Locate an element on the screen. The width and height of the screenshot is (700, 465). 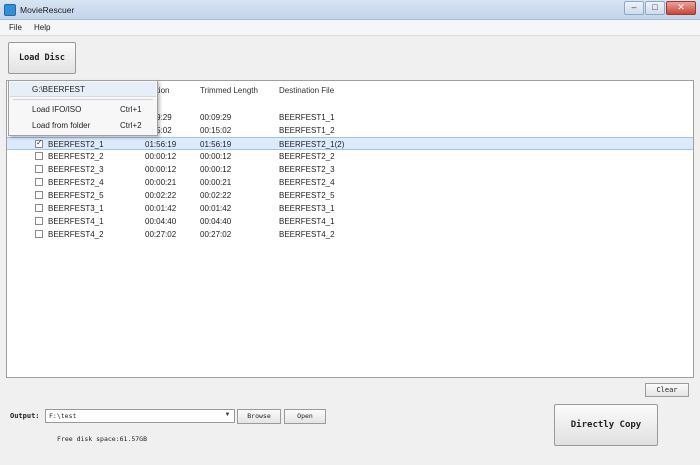
table-row: BEERFEST2_5 00:02:22 00:02:22 BEERFEST2_5 is located at coordinates (350, 195).